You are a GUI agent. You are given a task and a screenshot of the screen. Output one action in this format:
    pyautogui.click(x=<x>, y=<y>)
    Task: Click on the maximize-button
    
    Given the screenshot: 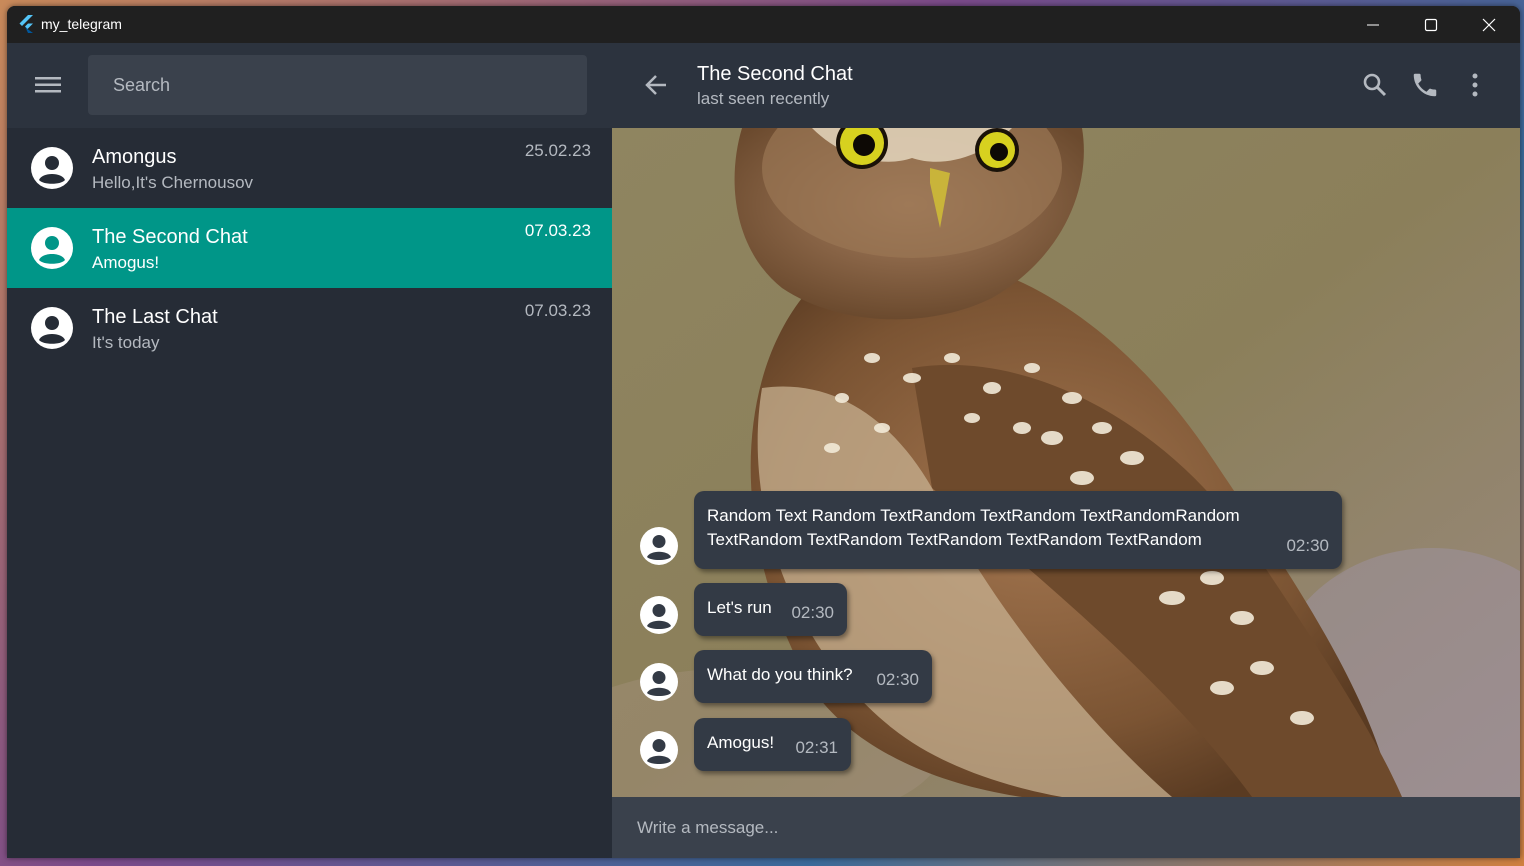 What is the action you would take?
    pyautogui.click(x=1431, y=24)
    